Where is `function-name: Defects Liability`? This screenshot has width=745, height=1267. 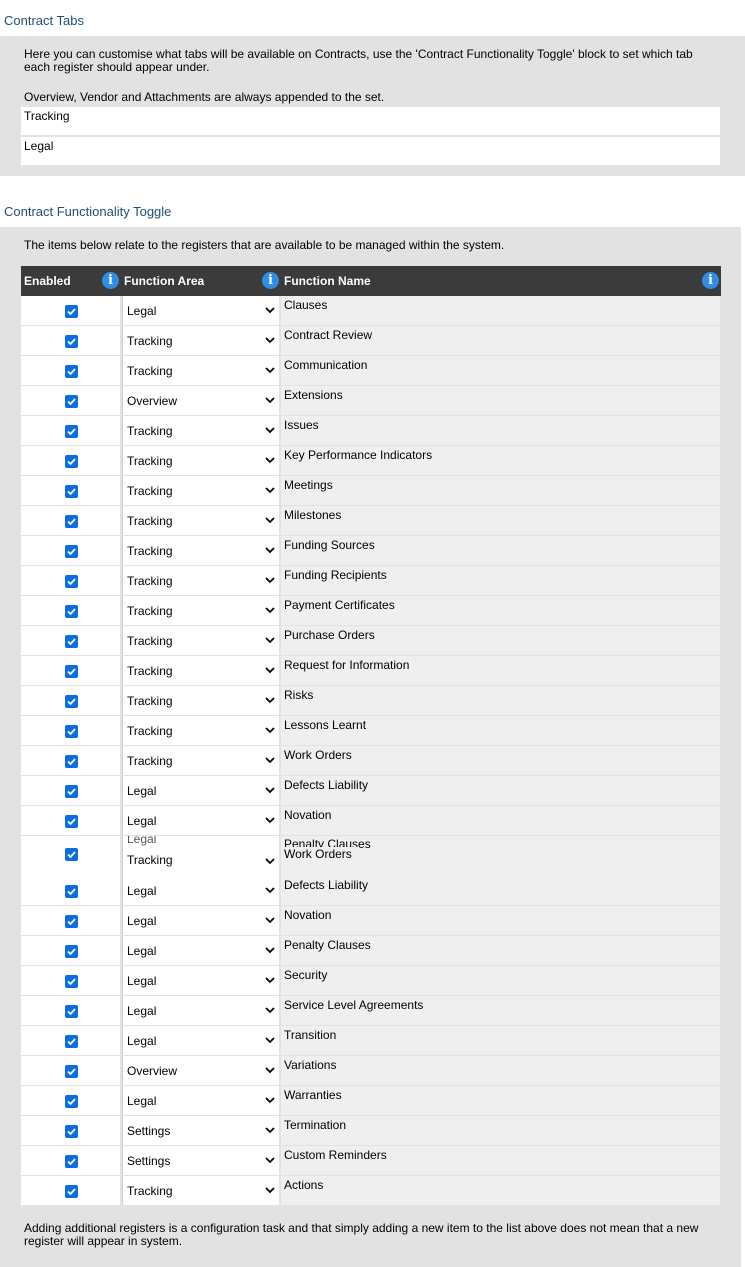 function-name: Defects Liability is located at coordinates (326, 785).